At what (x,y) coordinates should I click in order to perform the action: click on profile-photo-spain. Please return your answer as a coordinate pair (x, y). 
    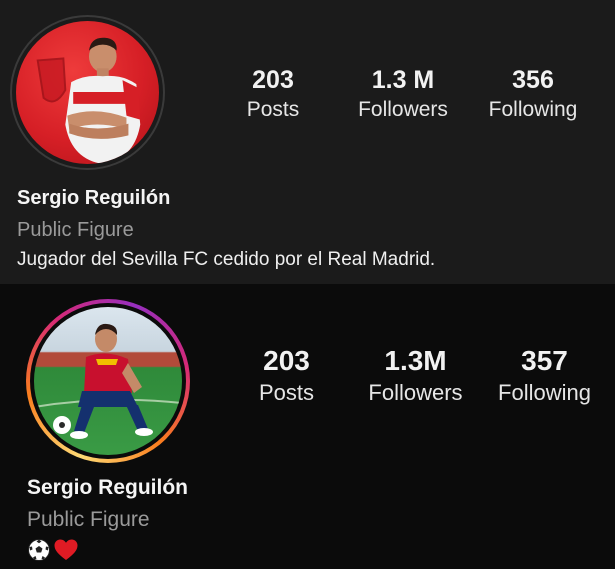
    Looking at the image, I should click on (108, 381).